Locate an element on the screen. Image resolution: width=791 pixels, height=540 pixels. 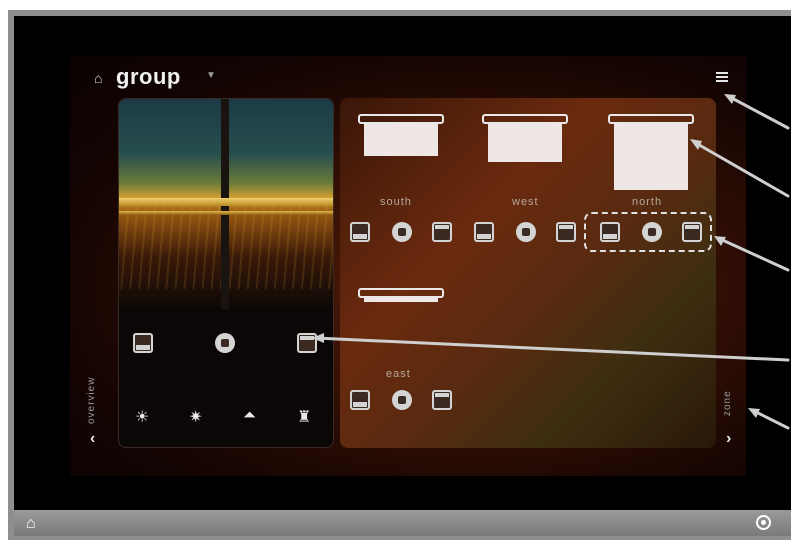
shade-south is located at coordinates (401, 137).